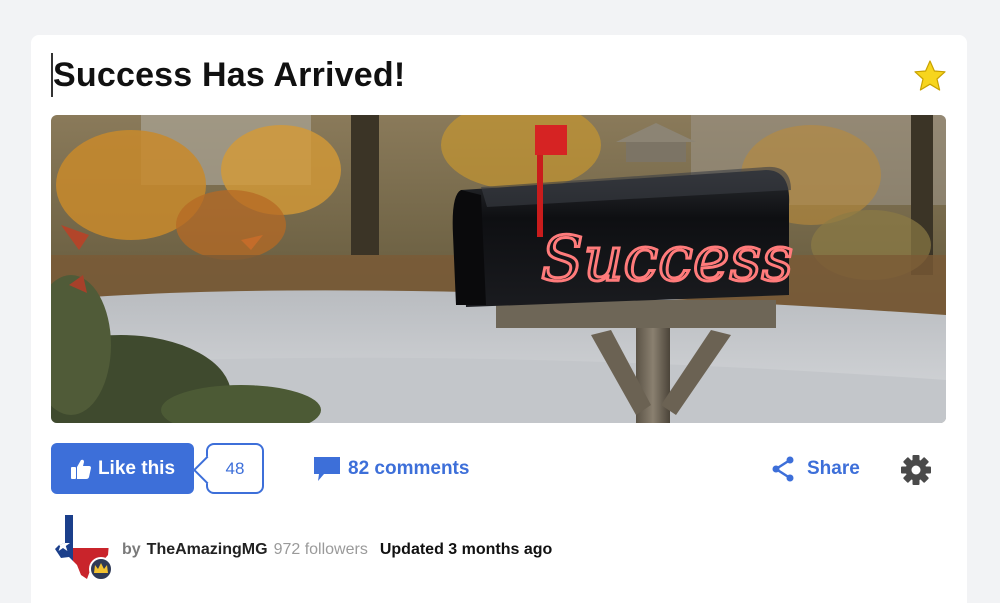 Image resolution: width=1000 pixels, height=603 pixels. I want to click on like-count: 48, so click(235, 468).